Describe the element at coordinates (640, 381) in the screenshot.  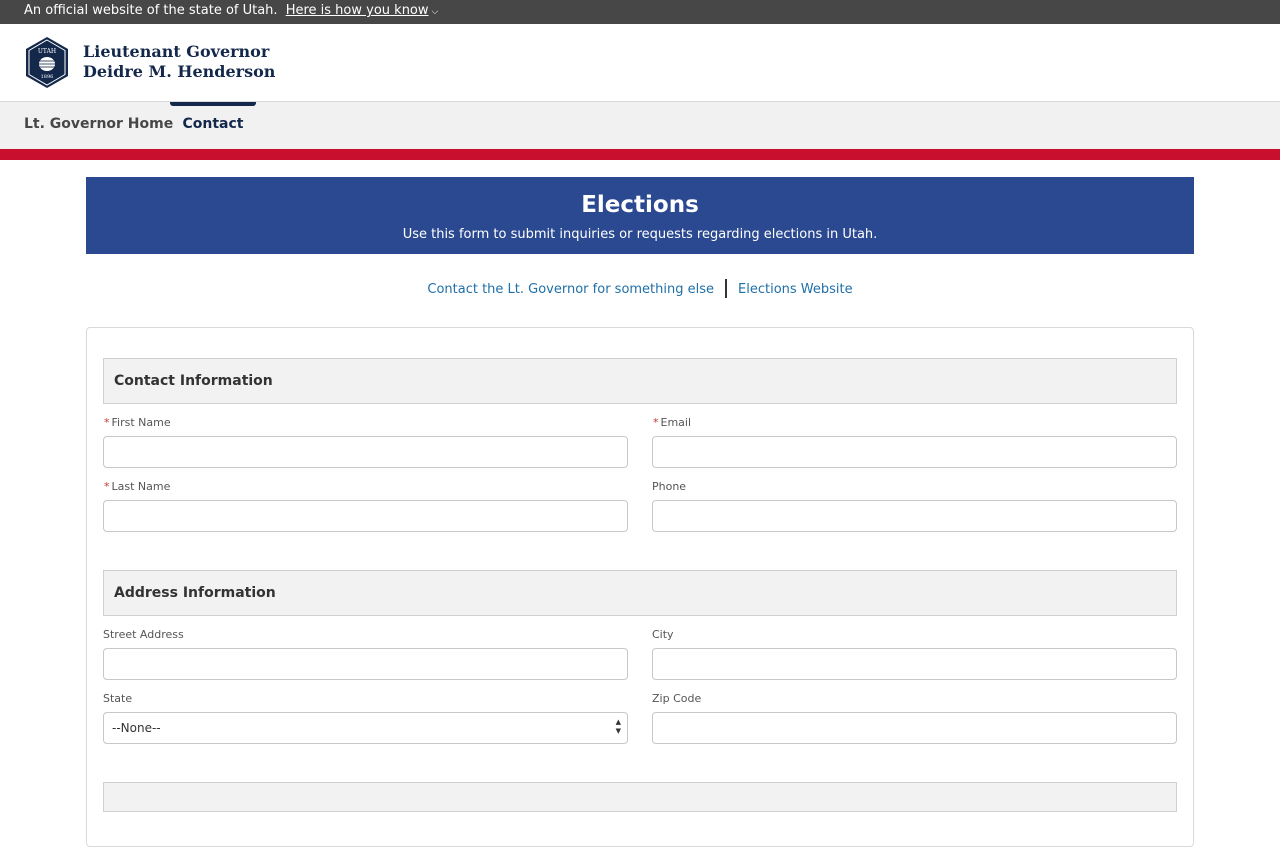
I see `contact-information-heading: Contact Information` at that location.